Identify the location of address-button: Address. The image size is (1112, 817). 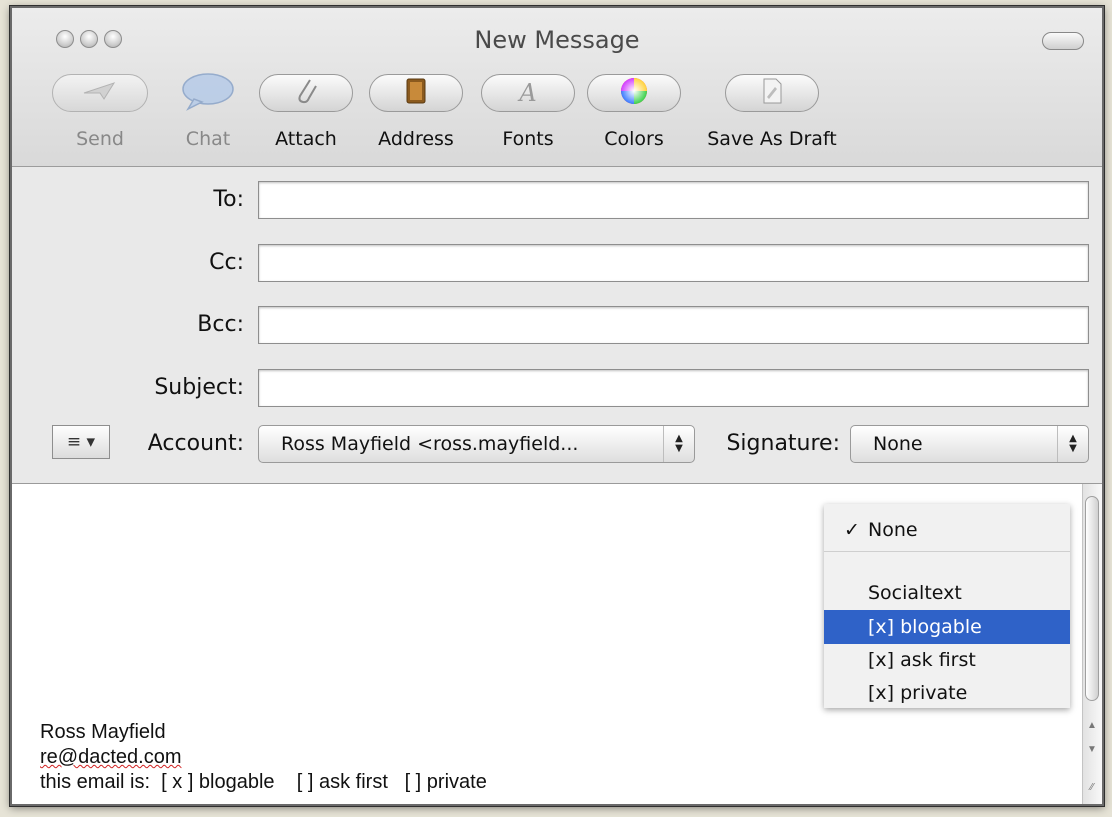
(416, 112).